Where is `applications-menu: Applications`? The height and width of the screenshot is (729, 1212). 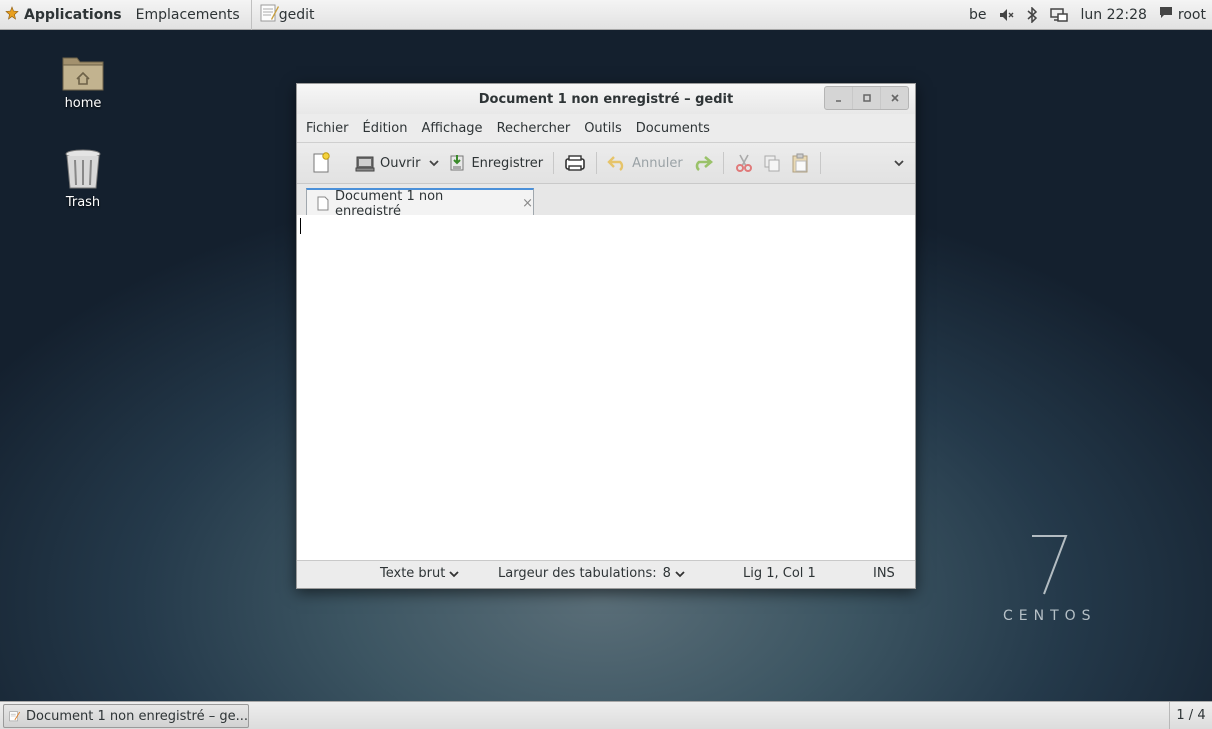
applications-menu: Applications is located at coordinates (64, 15).